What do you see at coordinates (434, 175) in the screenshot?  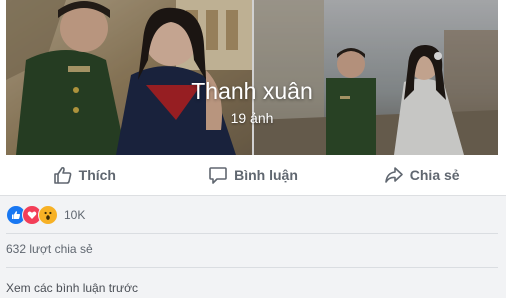 I see `share-label: Chia sẻ` at bounding box center [434, 175].